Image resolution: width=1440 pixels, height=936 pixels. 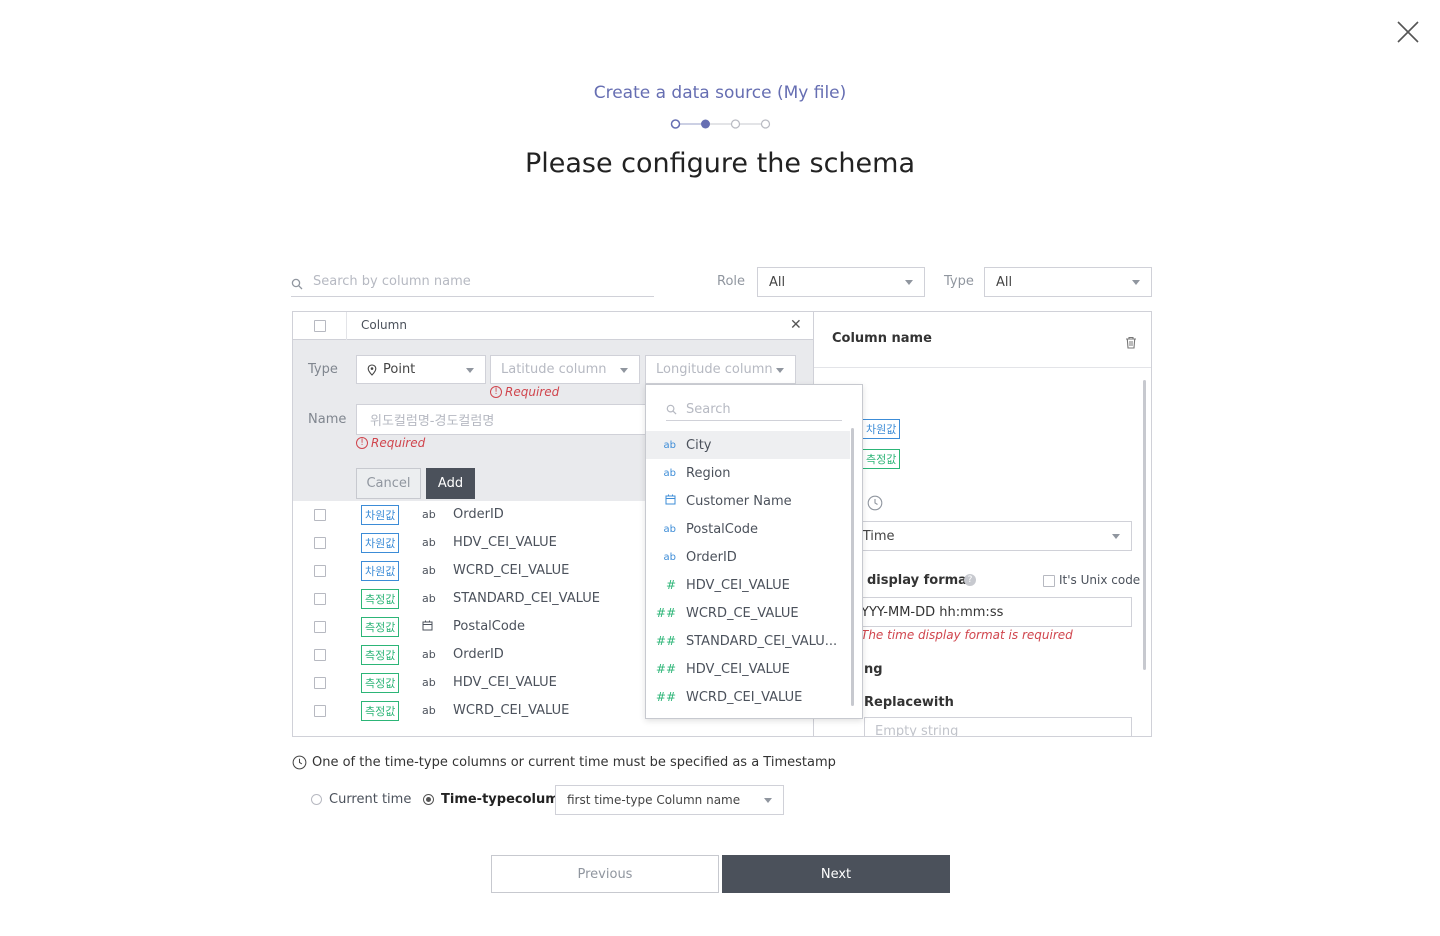 What do you see at coordinates (720, 369) in the screenshot?
I see `longitude-column-select: Longitude column` at bounding box center [720, 369].